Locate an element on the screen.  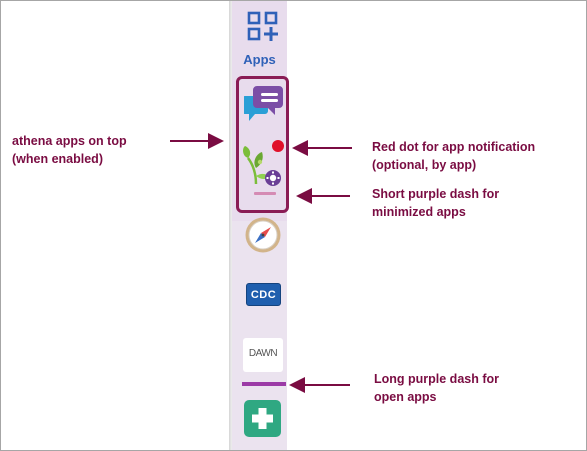
annotation-line: Long purple dash for is located at coordinates (436, 379).